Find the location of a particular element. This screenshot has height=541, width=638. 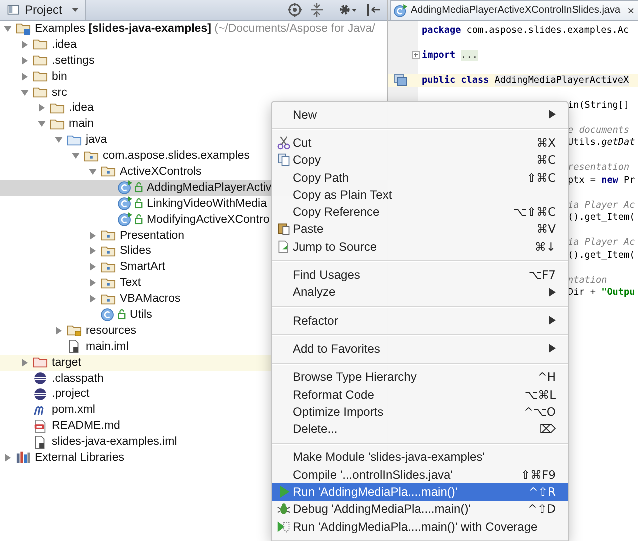

code-line: package com.aspose.slides.examples.Ac is located at coordinates (526, 30).